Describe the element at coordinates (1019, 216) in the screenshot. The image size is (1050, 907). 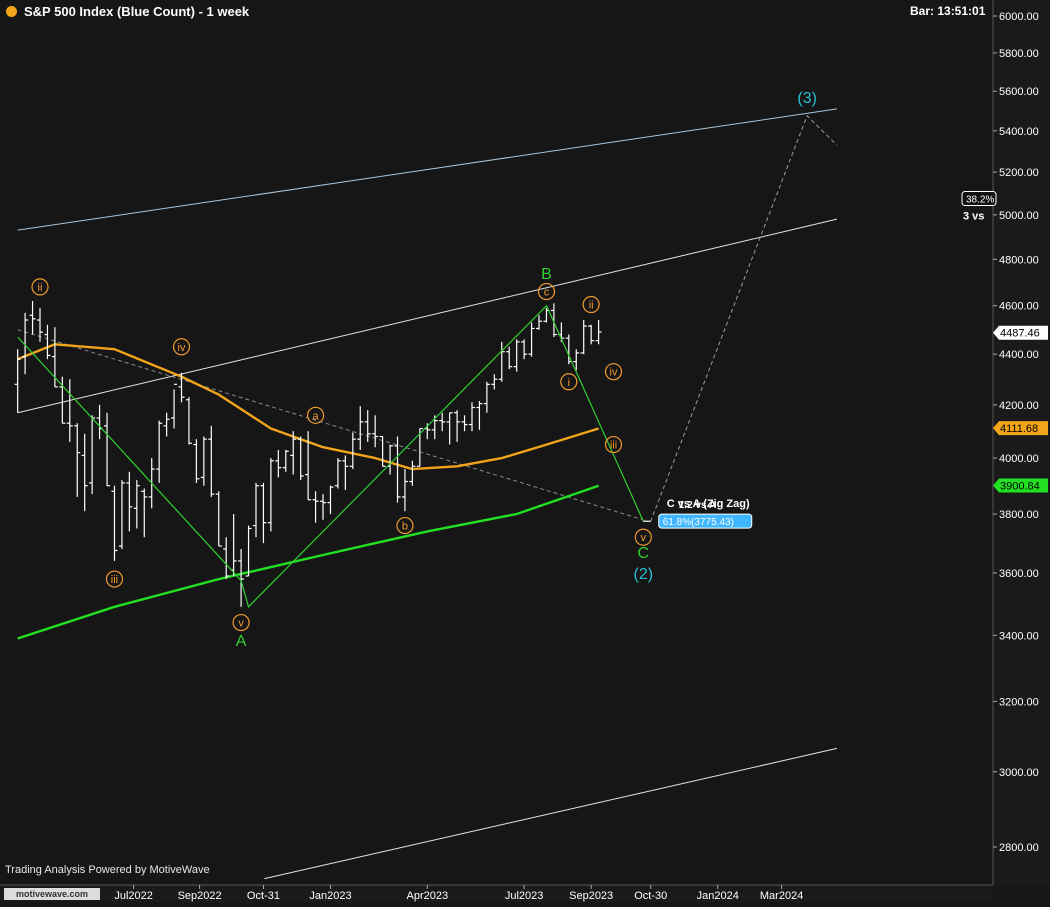
I see `y-tick-label: 5000.00` at that location.